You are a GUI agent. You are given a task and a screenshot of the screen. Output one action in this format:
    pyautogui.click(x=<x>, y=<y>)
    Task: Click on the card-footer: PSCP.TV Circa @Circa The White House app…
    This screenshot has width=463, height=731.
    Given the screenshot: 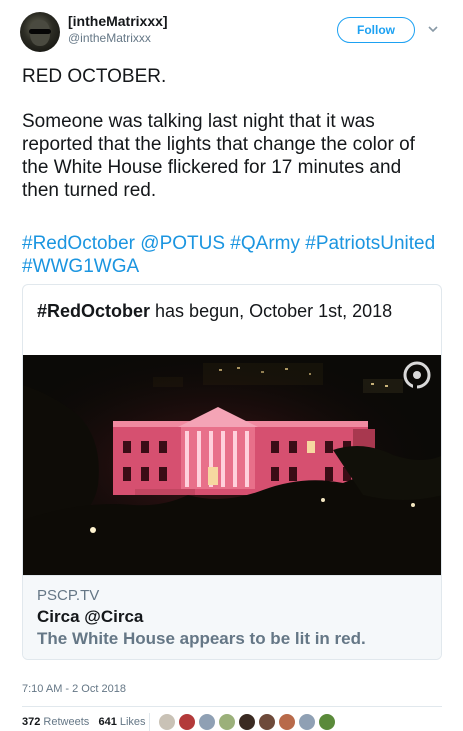 What is the action you would take?
    pyautogui.click(x=232, y=617)
    